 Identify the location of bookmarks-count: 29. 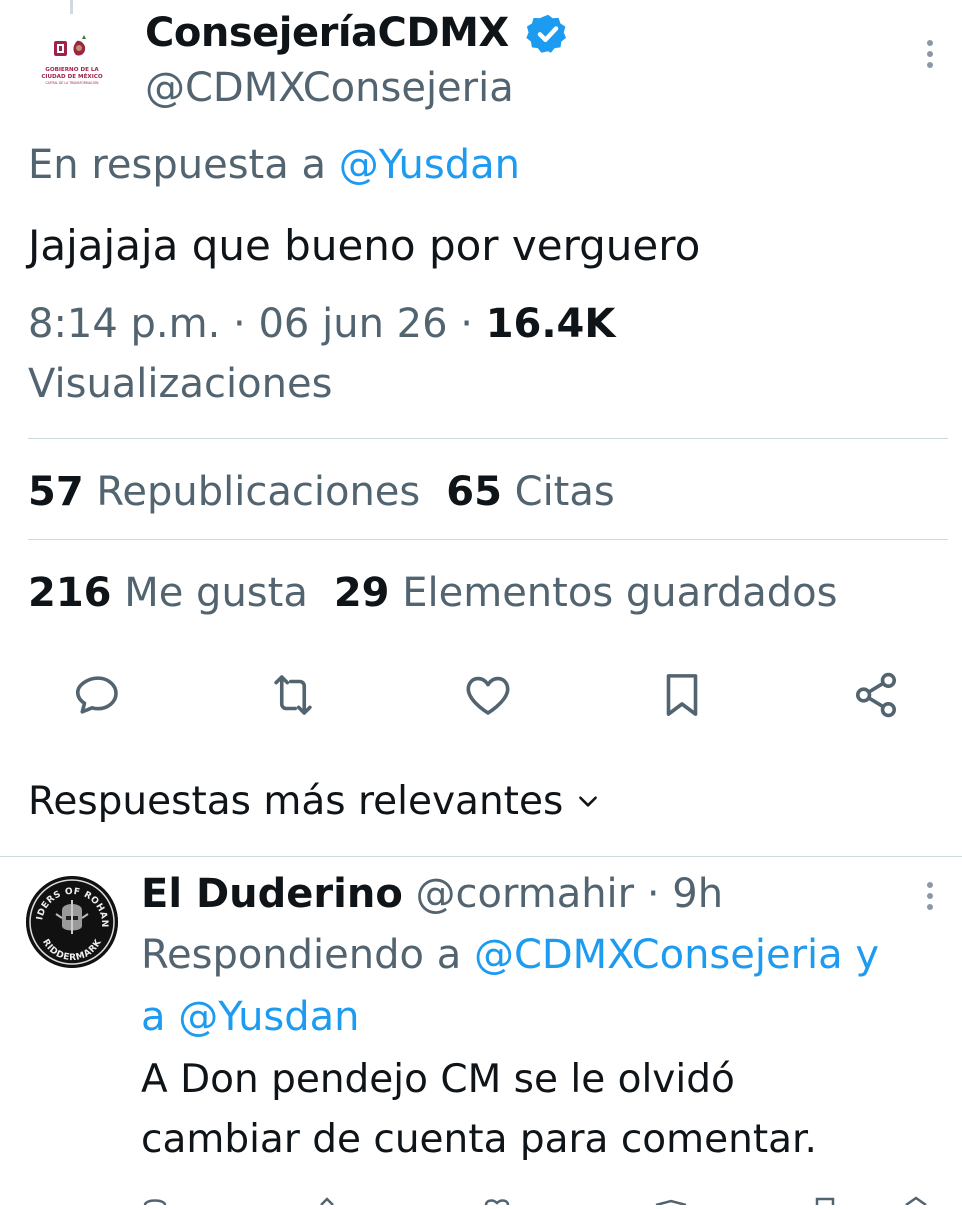
(361, 593).